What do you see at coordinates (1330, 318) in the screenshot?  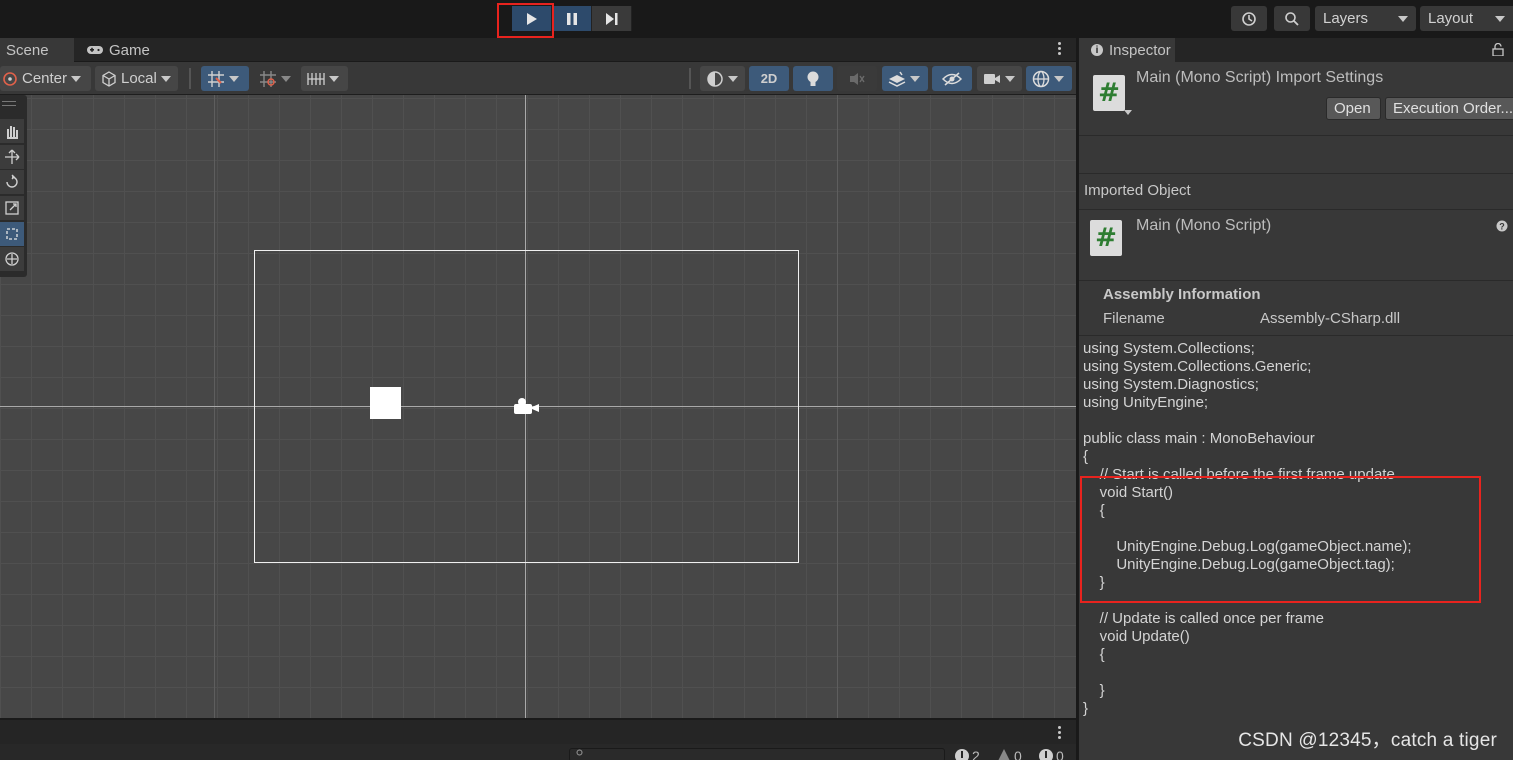 I see `filename-value: Assembly-CSharp.dll` at bounding box center [1330, 318].